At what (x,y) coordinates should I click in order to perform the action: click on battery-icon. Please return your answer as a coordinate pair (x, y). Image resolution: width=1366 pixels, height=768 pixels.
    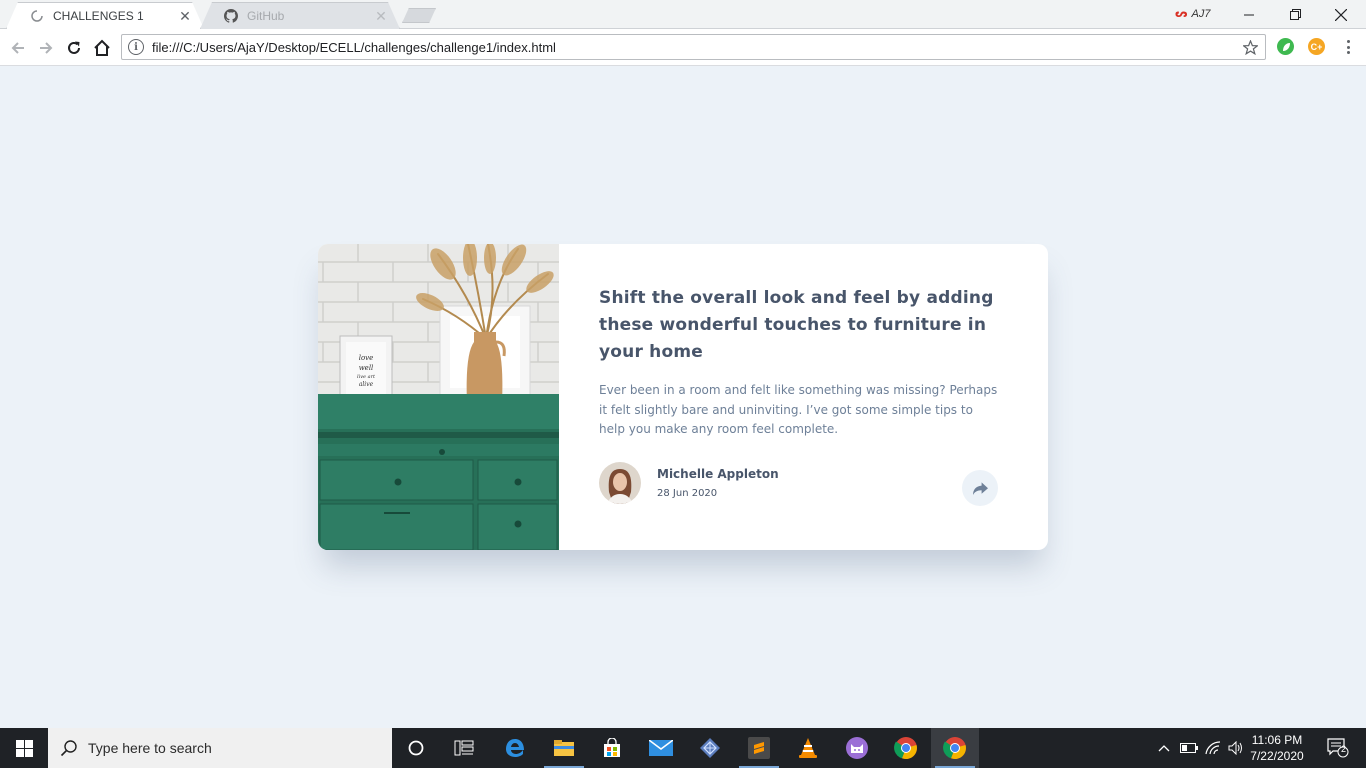
    Looking at the image, I should click on (1189, 748).